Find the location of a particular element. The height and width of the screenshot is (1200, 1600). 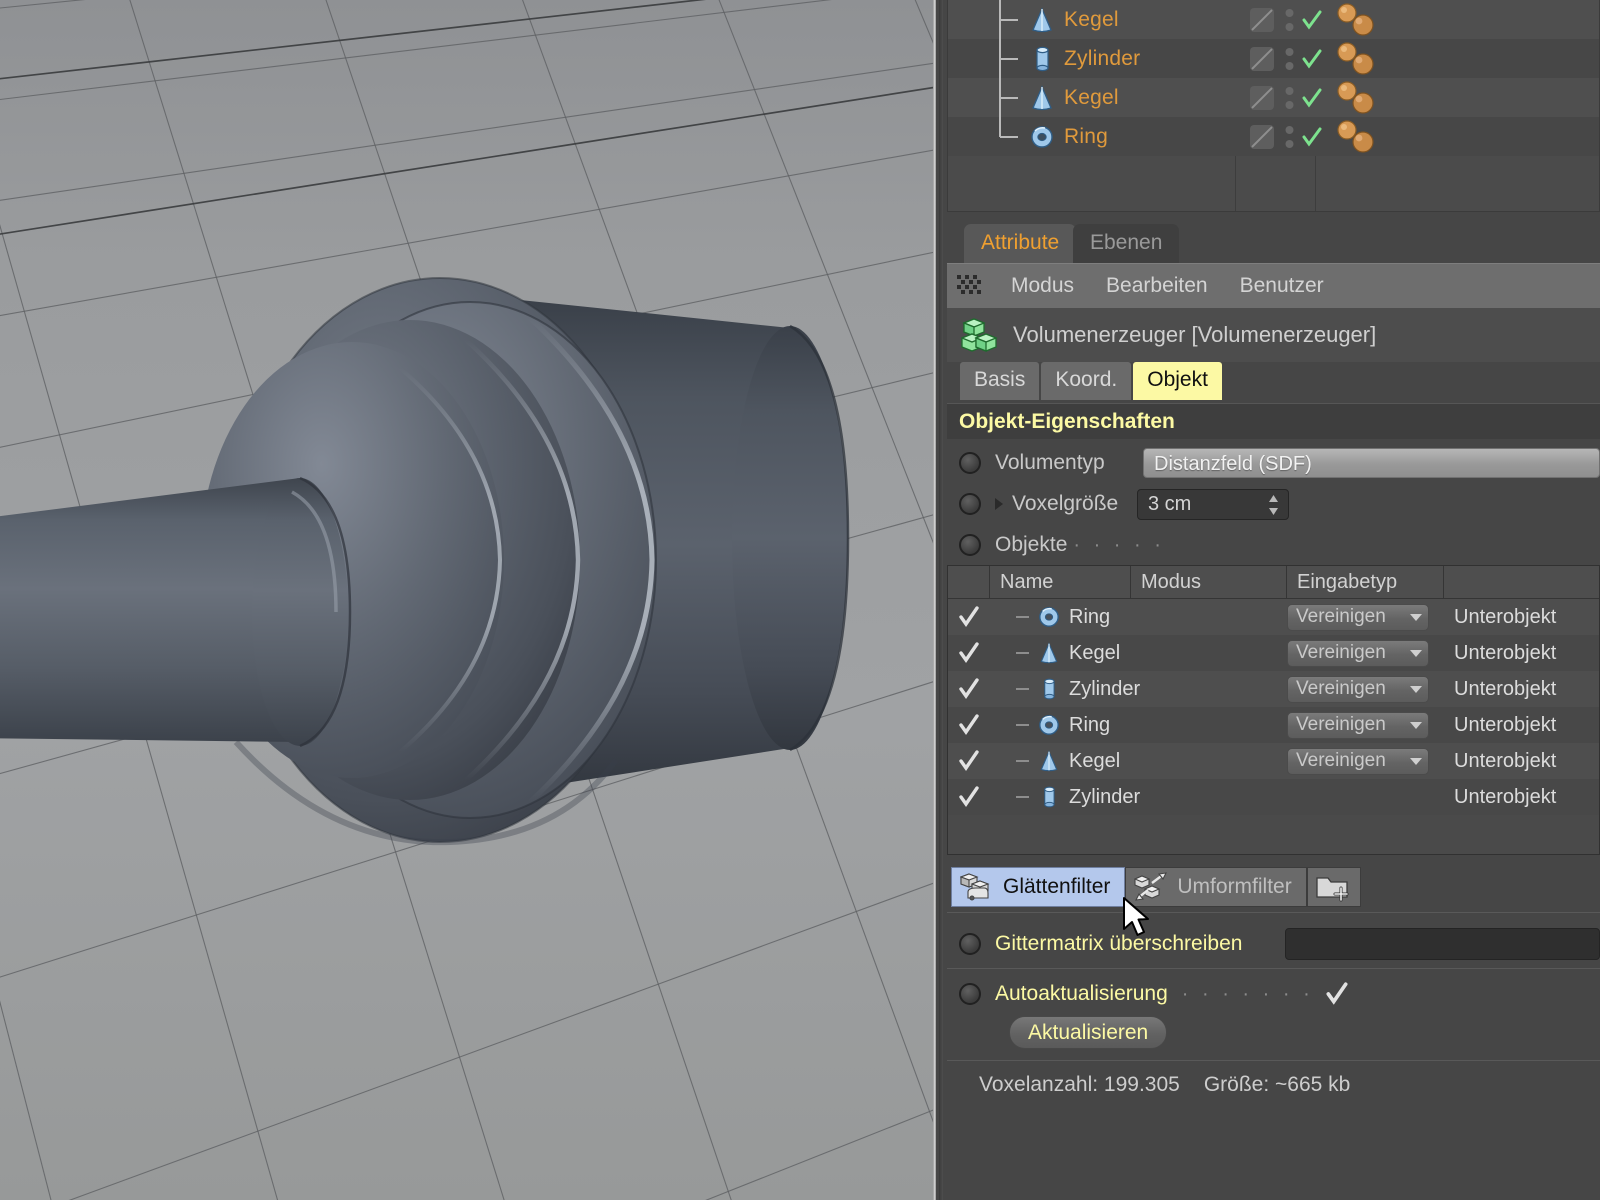

object-manager: Kegel Zylinder Kegel Ring is located at coordinates (1273, 106).